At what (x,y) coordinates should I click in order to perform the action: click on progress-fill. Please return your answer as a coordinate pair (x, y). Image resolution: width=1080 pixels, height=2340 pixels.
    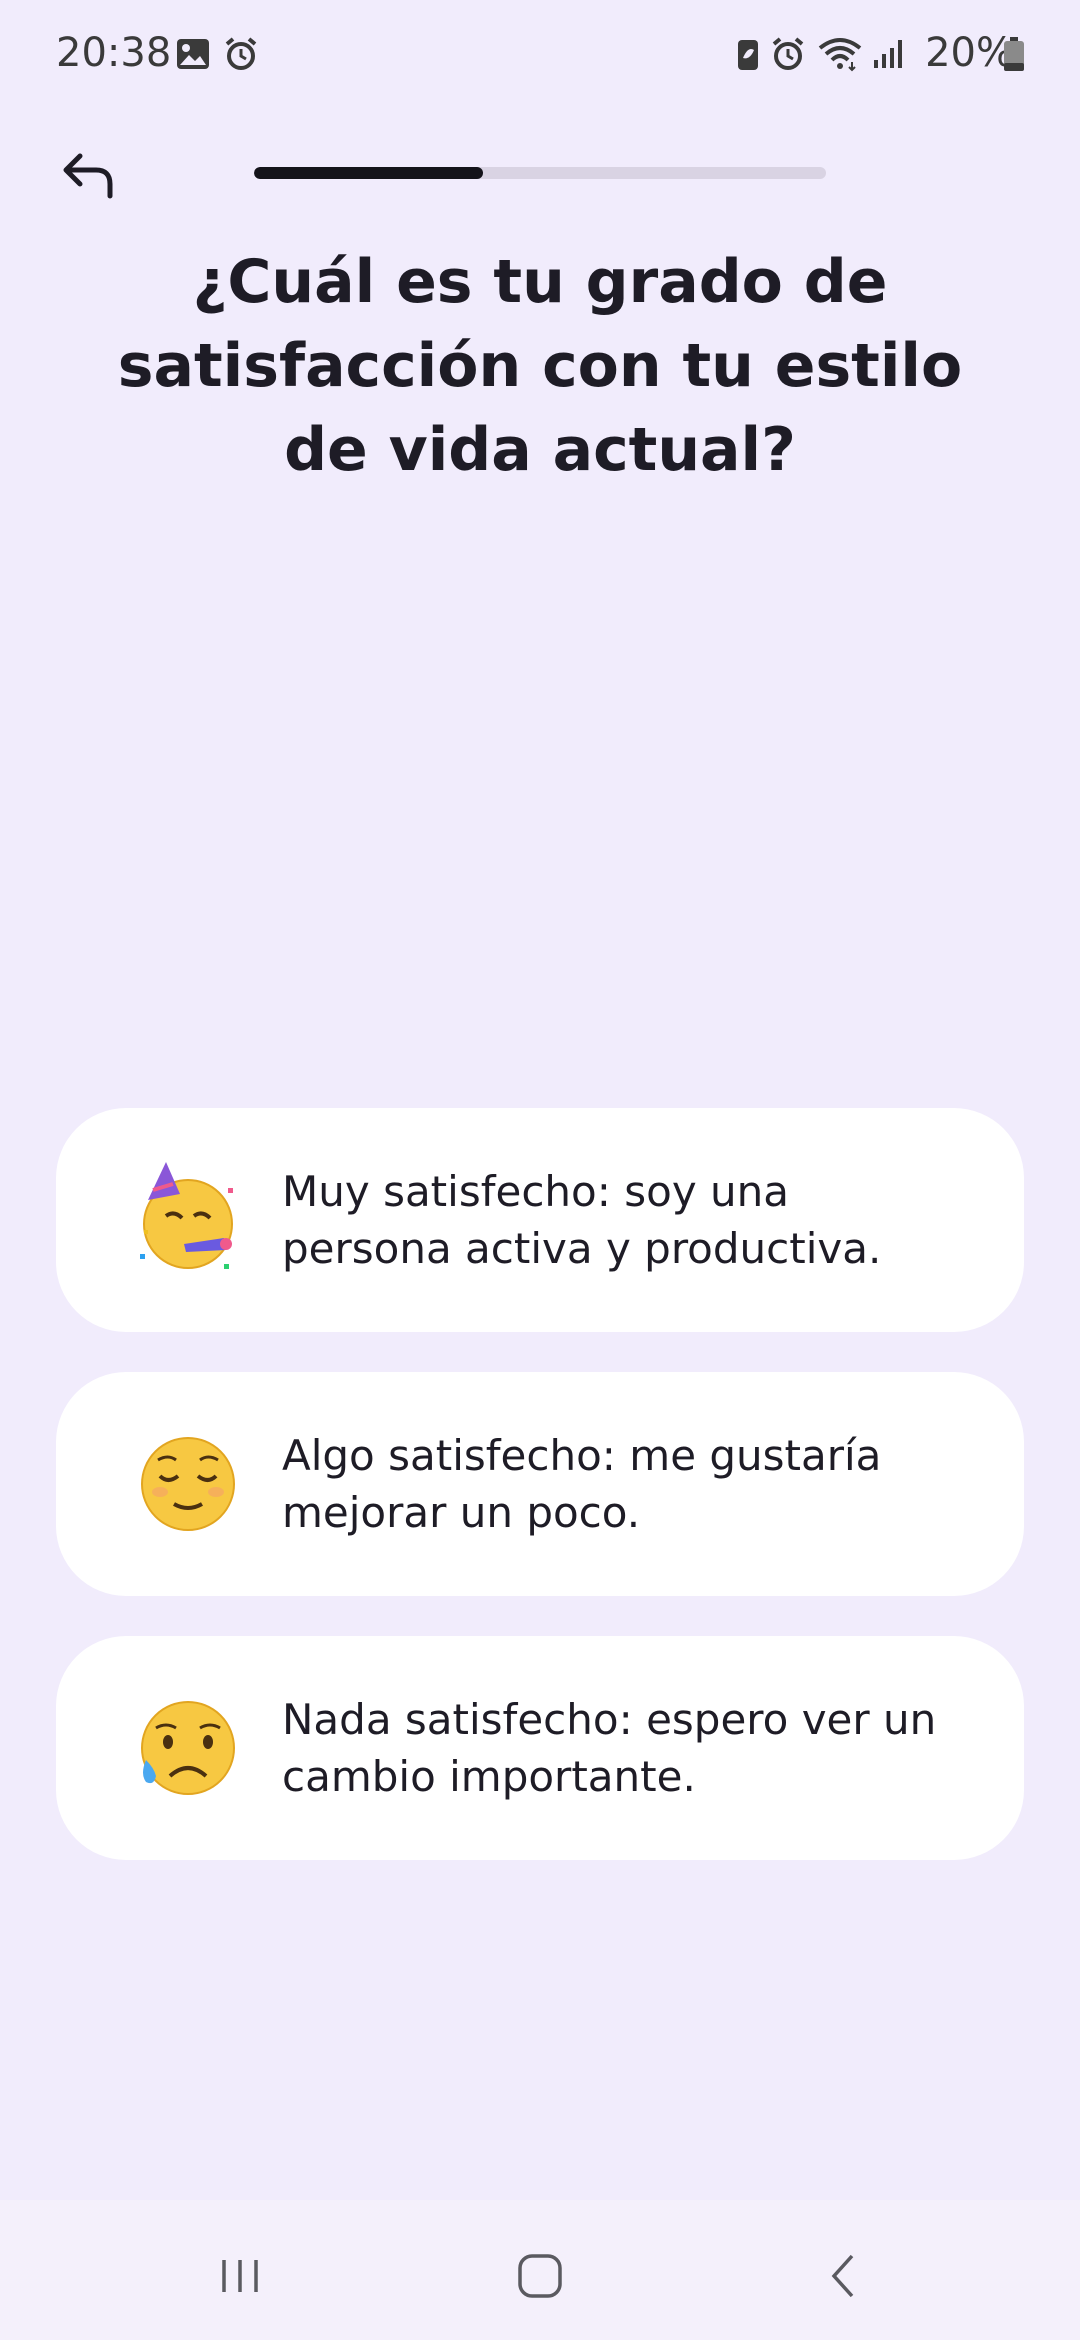
    Looking at the image, I should click on (368, 173).